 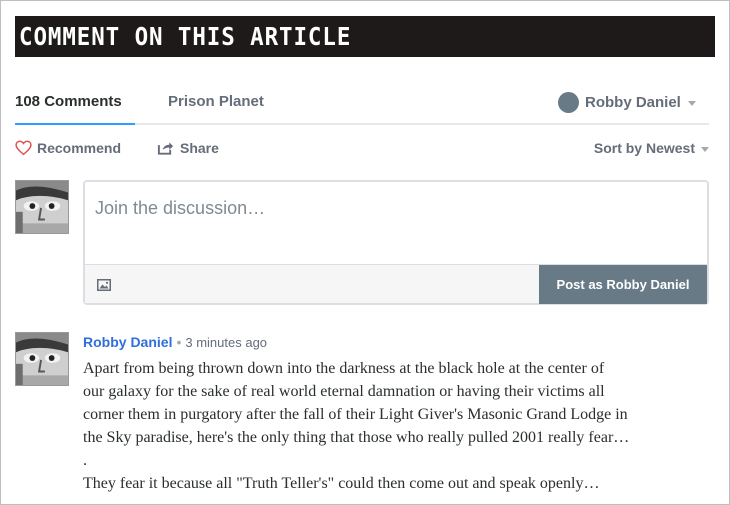 I want to click on tab-comments: 108 Comments, so click(x=68, y=101).